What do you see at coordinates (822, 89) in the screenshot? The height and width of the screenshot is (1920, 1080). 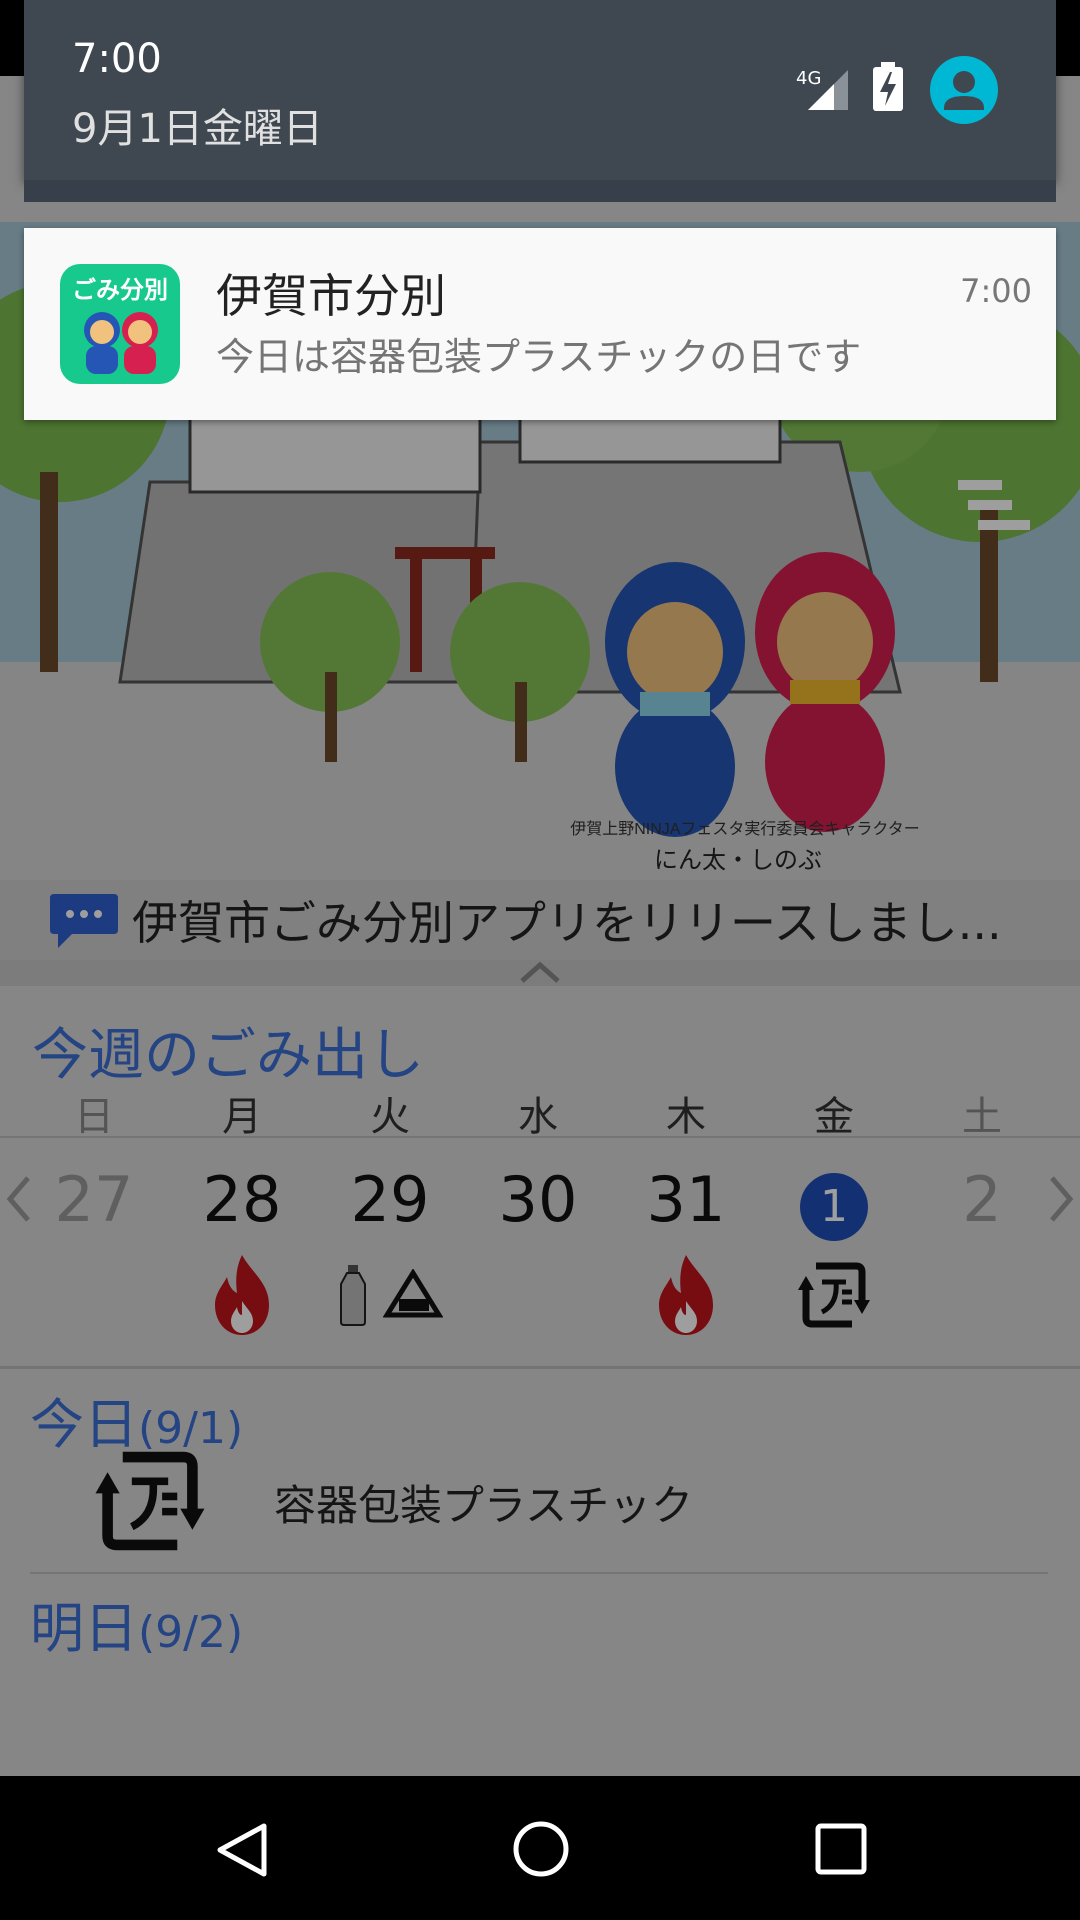 I see `signal-4g-icon: 4G` at bounding box center [822, 89].